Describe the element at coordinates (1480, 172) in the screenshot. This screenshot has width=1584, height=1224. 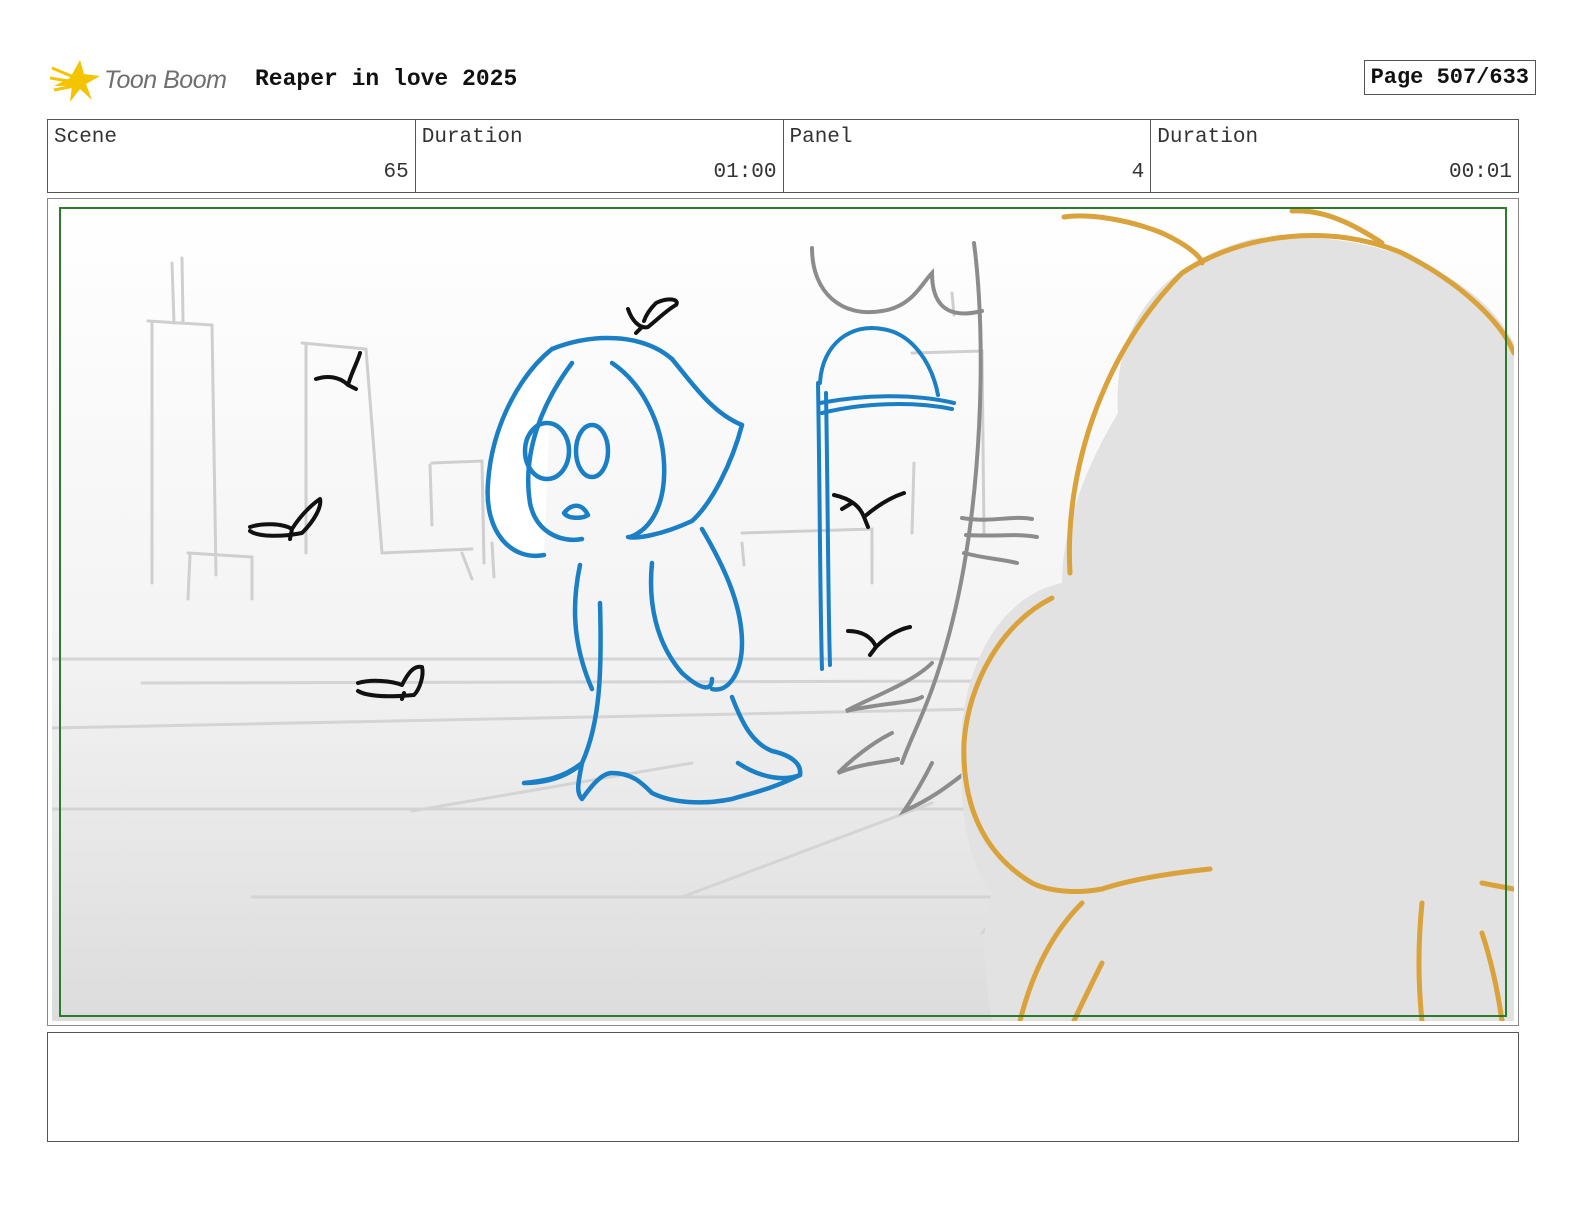
I see `panel-duration-value: 00:01` at that location.